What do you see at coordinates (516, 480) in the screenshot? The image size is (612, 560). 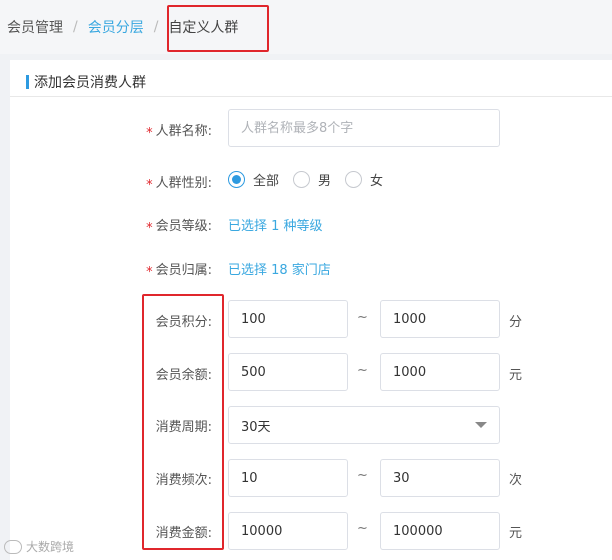 I see `frequency-unit: 次` at bounding box center [516, 480].